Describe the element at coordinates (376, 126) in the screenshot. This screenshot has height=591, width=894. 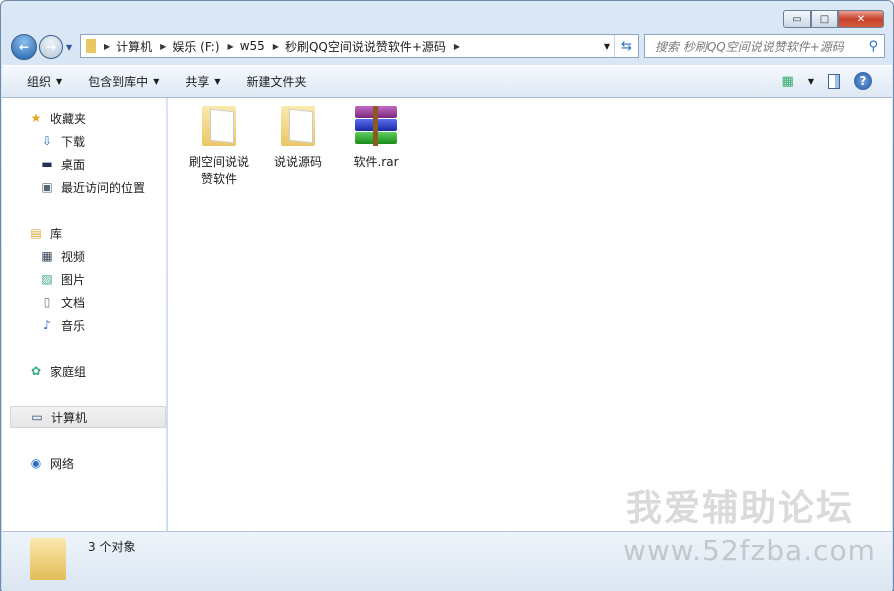
I see `winrar-archive-icon` at that location.